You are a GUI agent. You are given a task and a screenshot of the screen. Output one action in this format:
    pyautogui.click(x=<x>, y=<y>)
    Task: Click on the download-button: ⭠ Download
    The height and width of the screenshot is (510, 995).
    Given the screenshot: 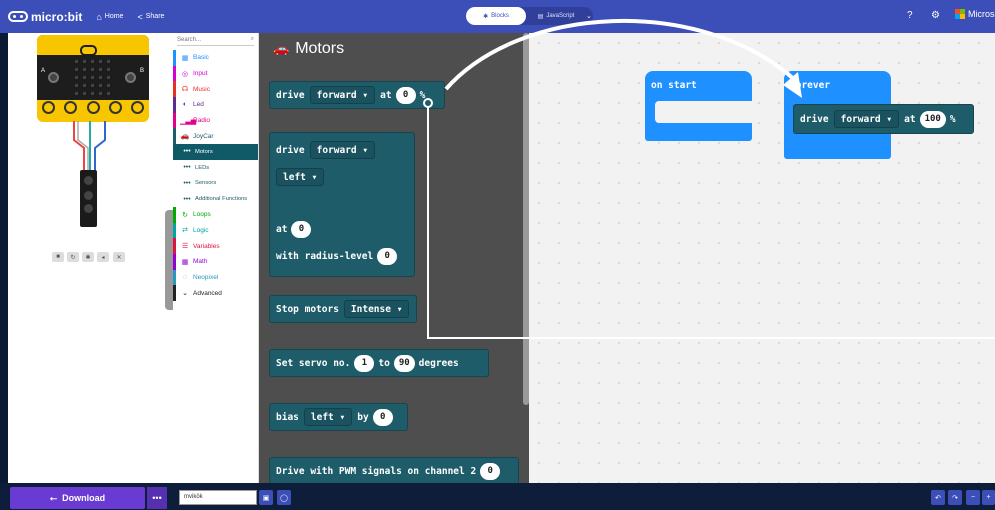 What is the action you would take?
    pyautogui.click(x=77, y=498)
    